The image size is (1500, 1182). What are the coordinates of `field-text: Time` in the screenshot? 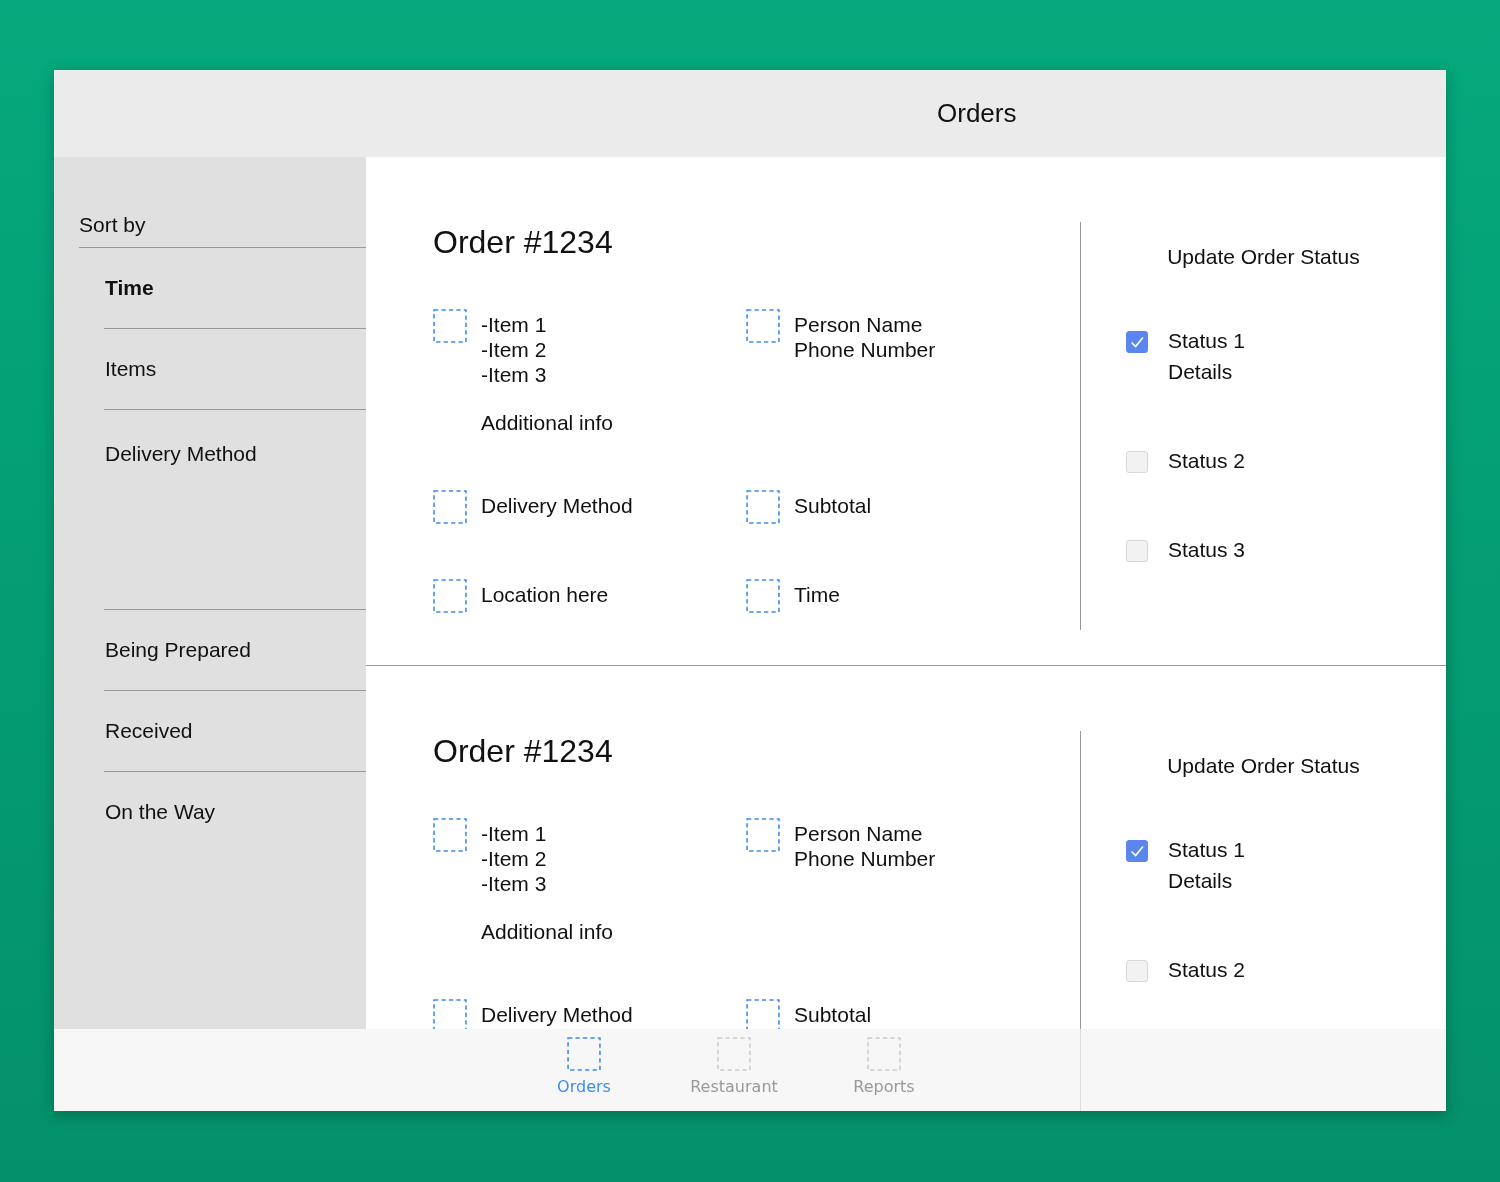 It's located at (817, 594).